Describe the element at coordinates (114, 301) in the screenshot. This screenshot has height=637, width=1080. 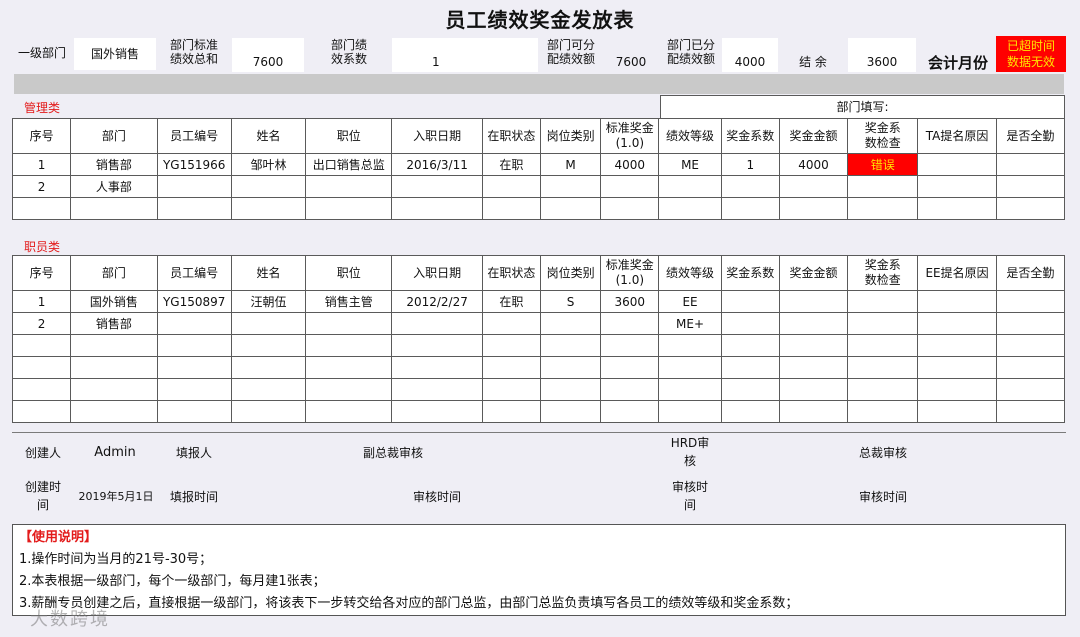
I see `table-cell: 国外销售` at that location.